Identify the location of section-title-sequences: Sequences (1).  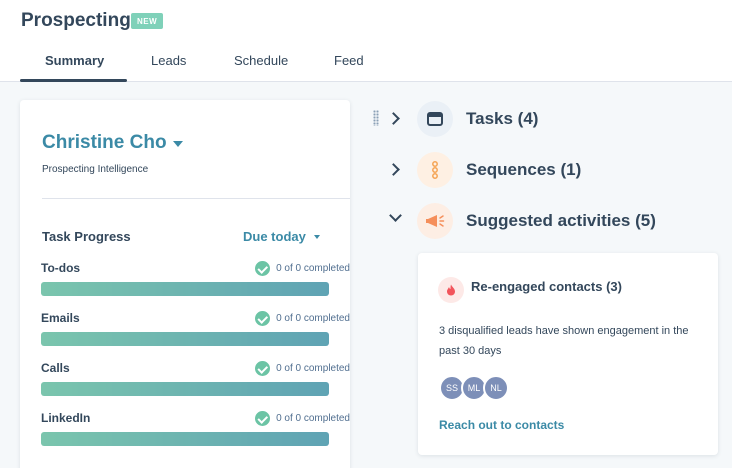
(523, 170).